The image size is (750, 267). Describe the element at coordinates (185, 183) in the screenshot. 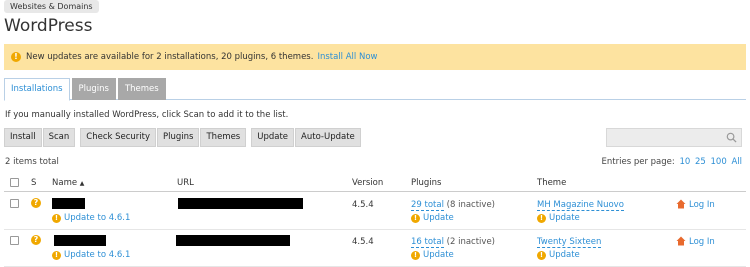

I see `column-url: URL` at that location.